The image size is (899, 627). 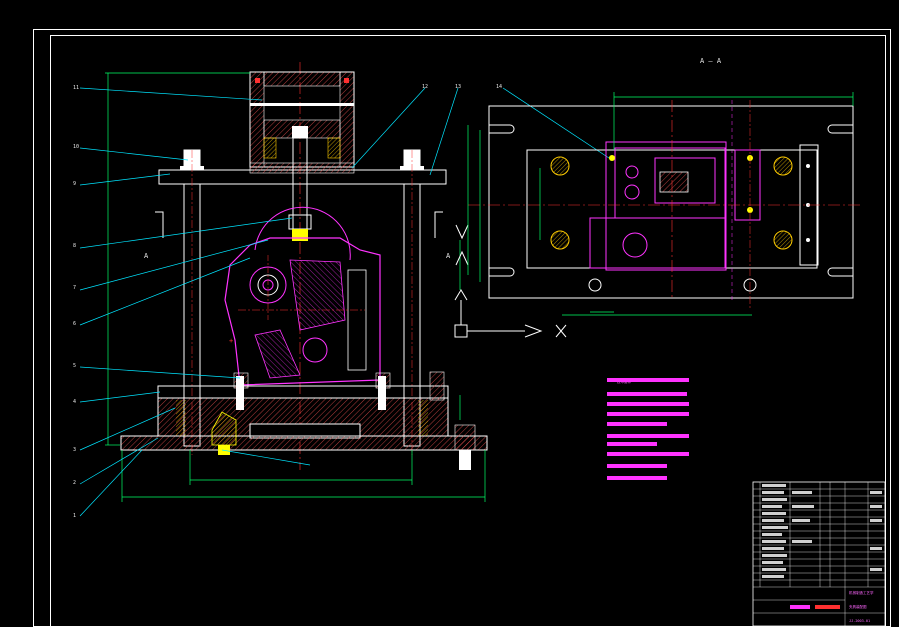 I want to click on balloon-2: 2, so click(x=74, y=483).